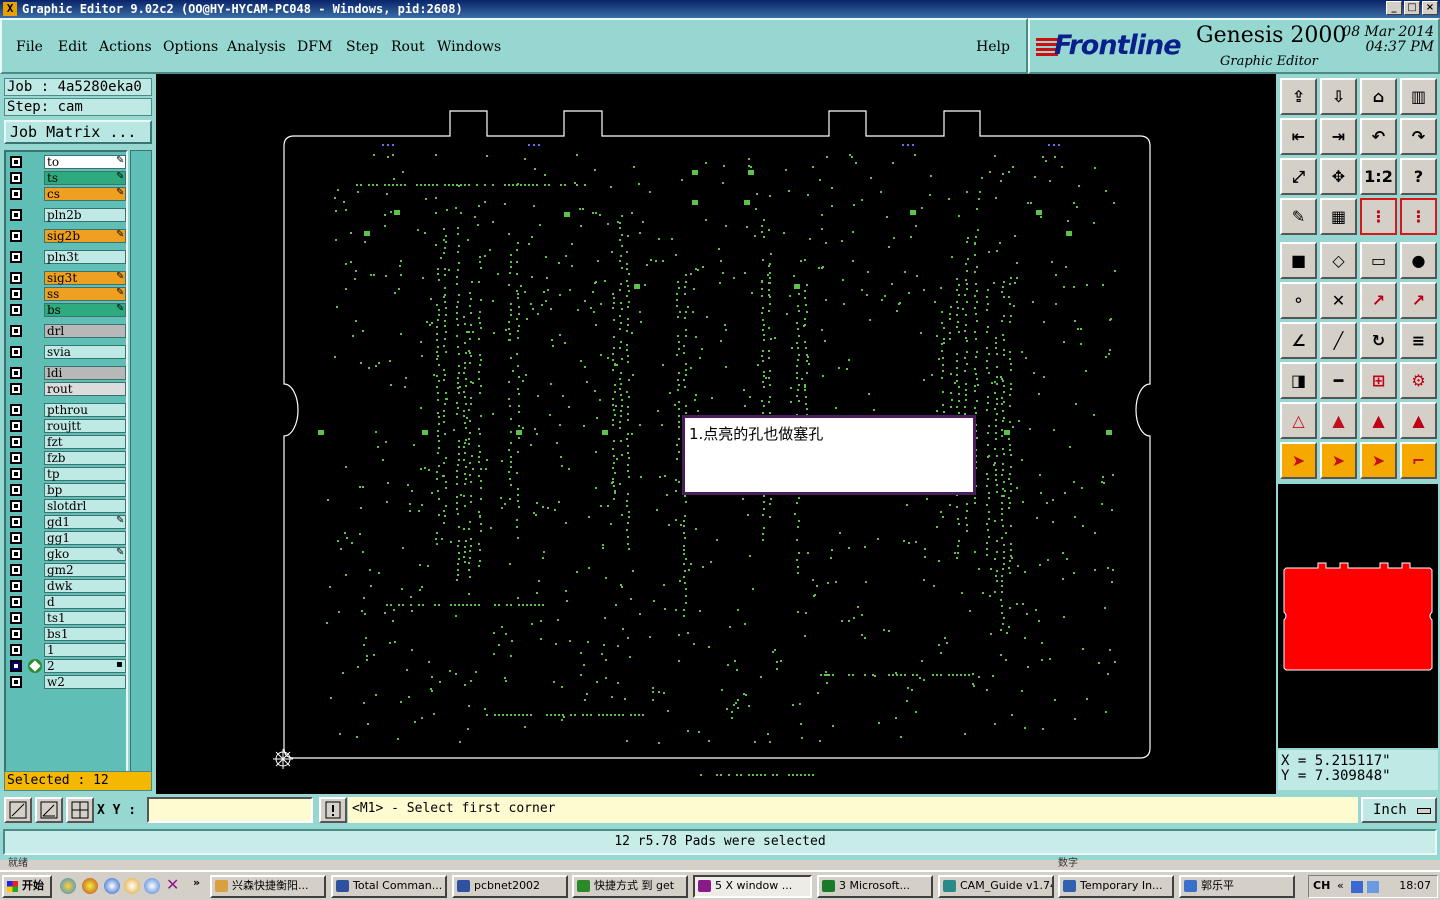 The width and height of the screenshot is (1440, 900). I want to click on layer-row-pln3t: pln3t, so click(67, 257).